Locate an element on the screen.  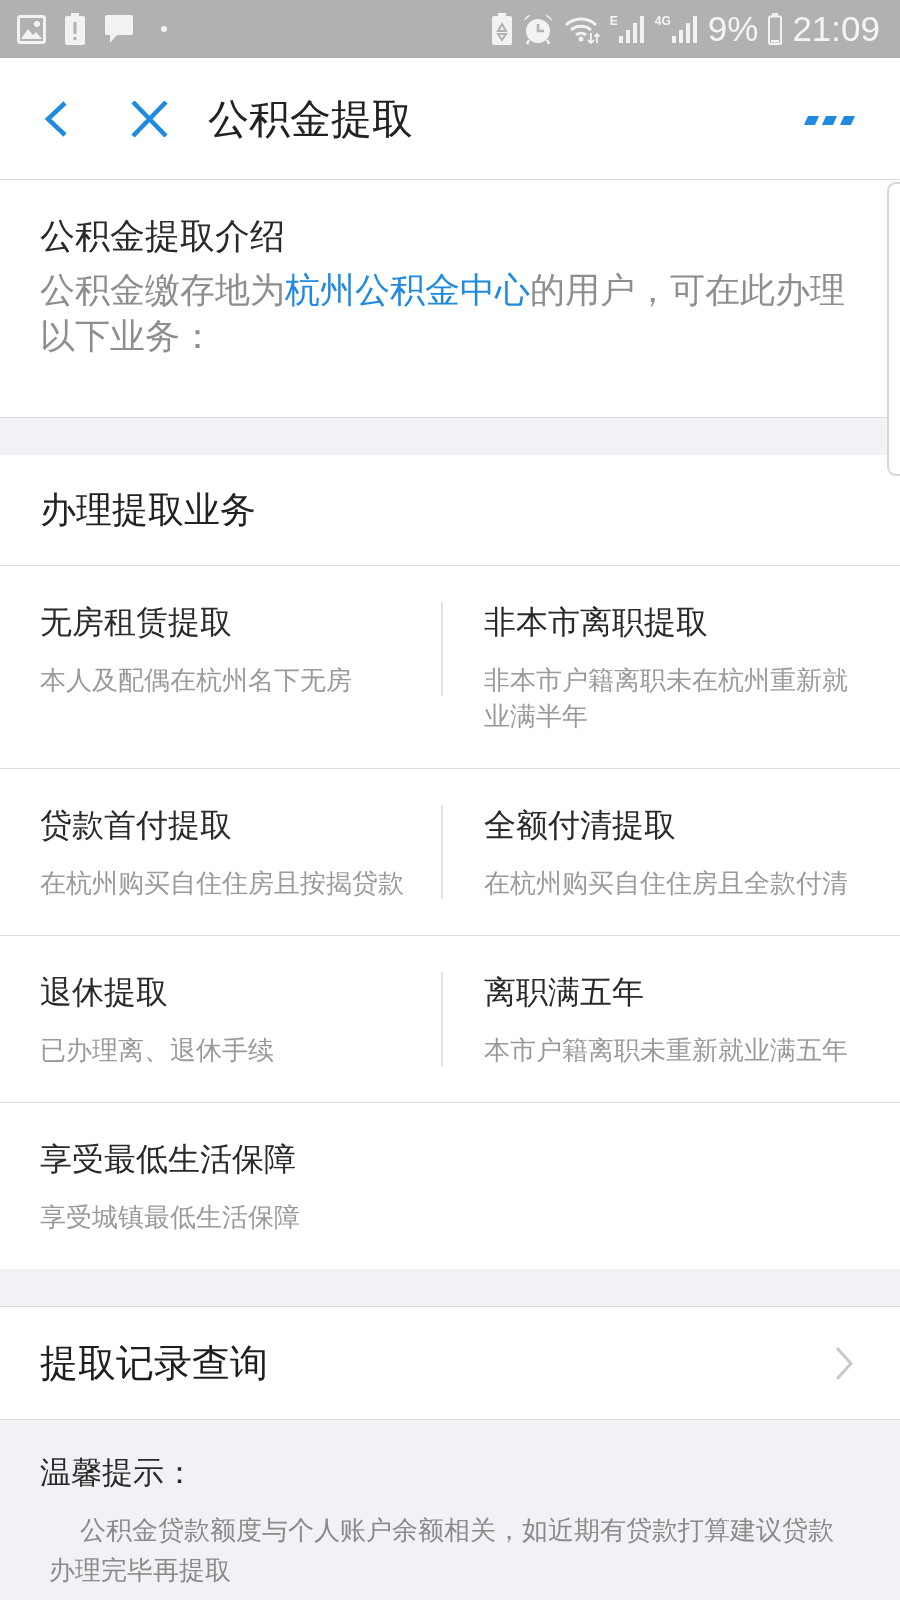
center-link: 杭州公积金中心 is located at coordinates (407, 290).